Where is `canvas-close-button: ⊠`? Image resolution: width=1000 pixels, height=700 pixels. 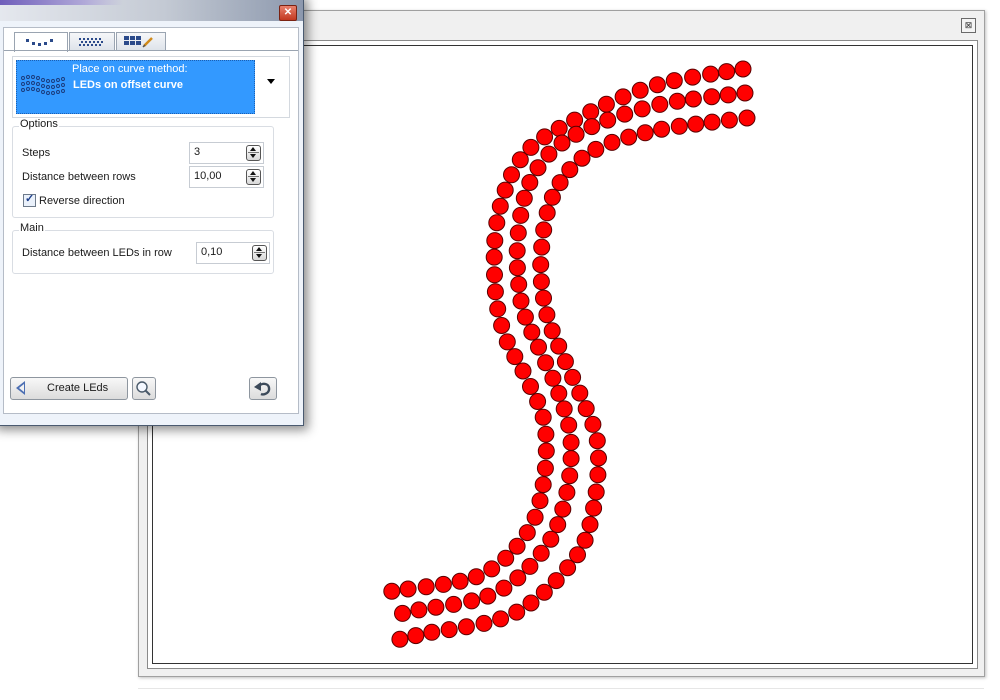 canvas-close-button: ⊠ is located at coordinates (968, 25).